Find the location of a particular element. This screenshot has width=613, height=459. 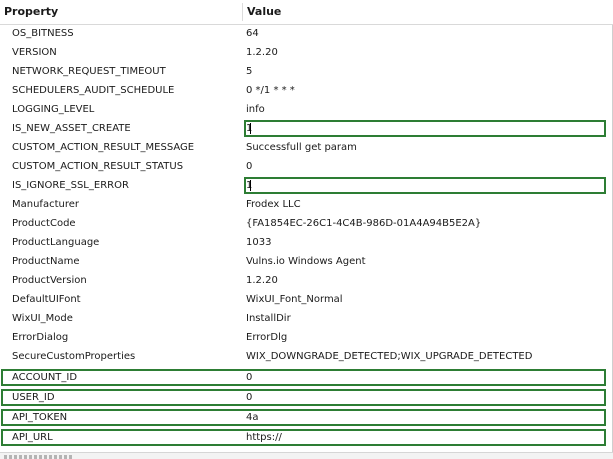

property-value: Vulns.io Windows Agent is located at coordinates (306, 261).